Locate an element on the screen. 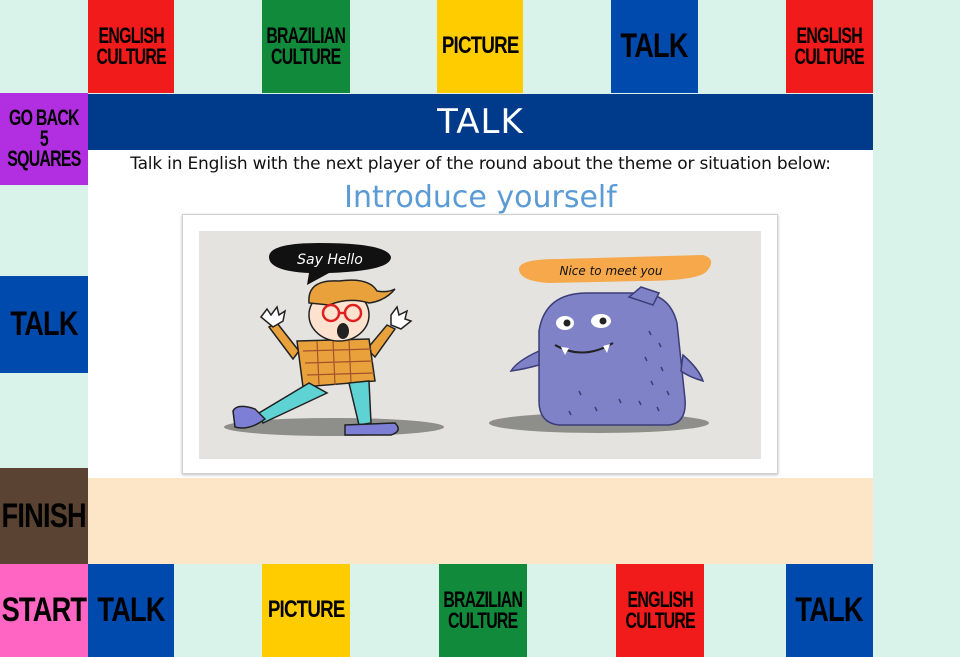 The width and height of the screenshot is (960, 657). square-label: START is located at coordinates (44, 610).